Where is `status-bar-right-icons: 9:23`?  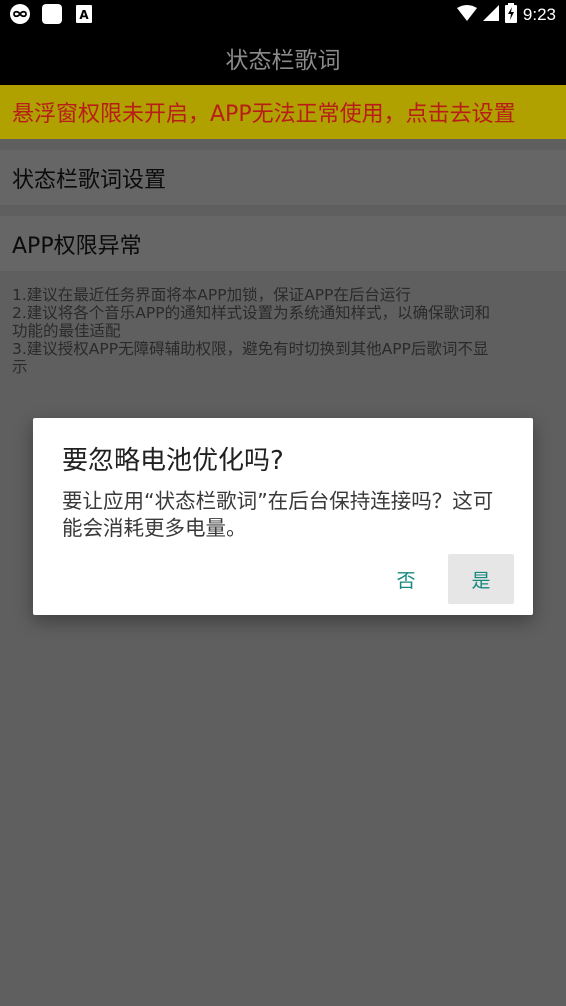
status-bar-right-icons: 9:23 is located at coordinates (506, 15).